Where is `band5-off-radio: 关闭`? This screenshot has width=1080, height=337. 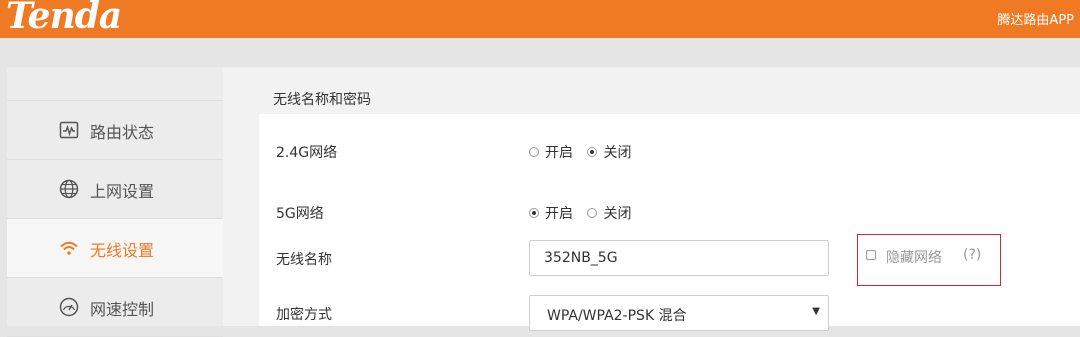
band5-off-radio: 关闭 is located at coordinates (614, 213).